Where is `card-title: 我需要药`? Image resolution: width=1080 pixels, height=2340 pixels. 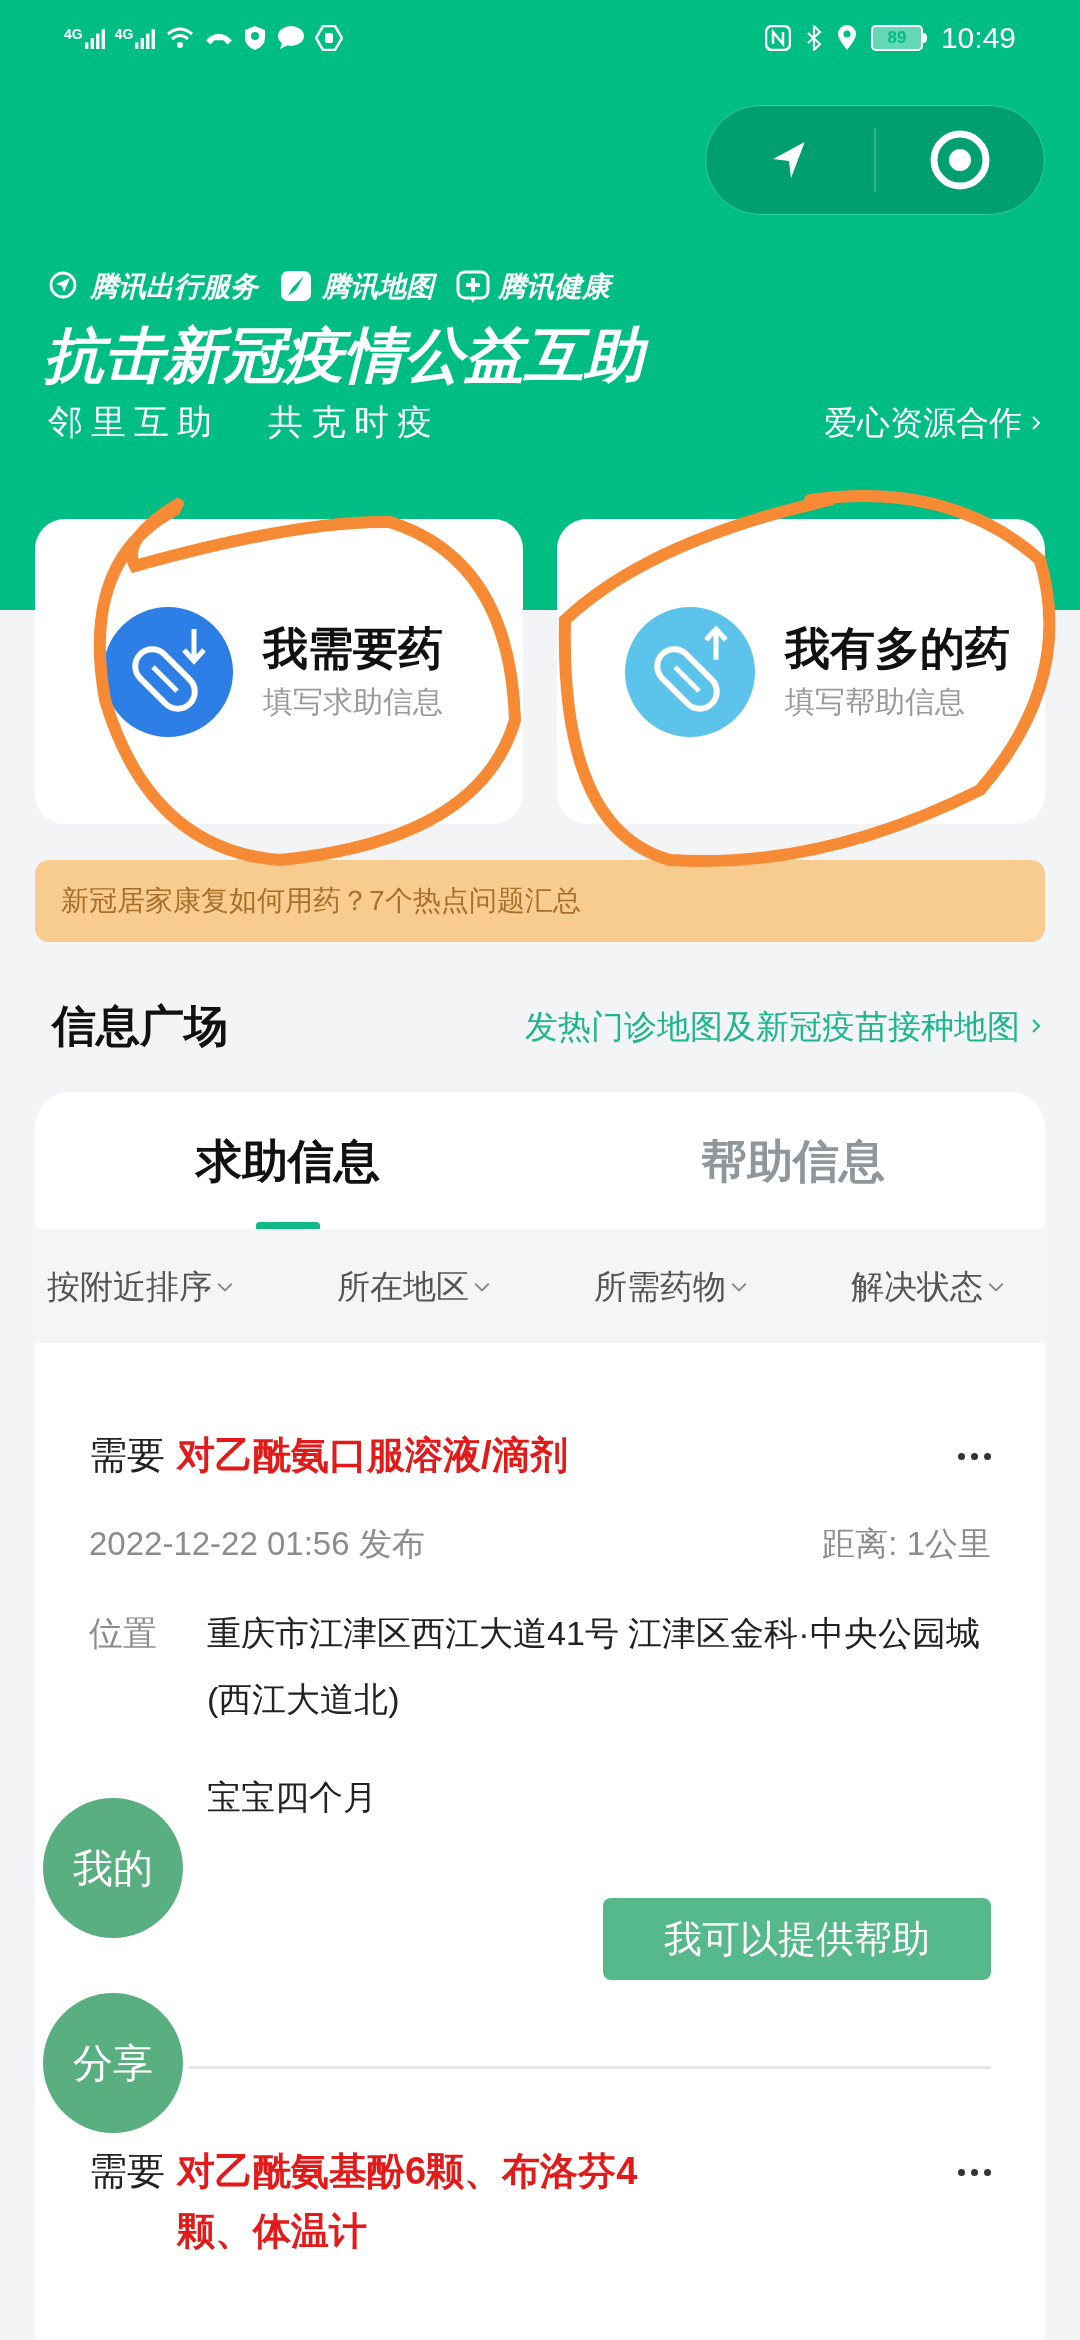 card-title: 我需要药 is located at coordinates (353, 648).